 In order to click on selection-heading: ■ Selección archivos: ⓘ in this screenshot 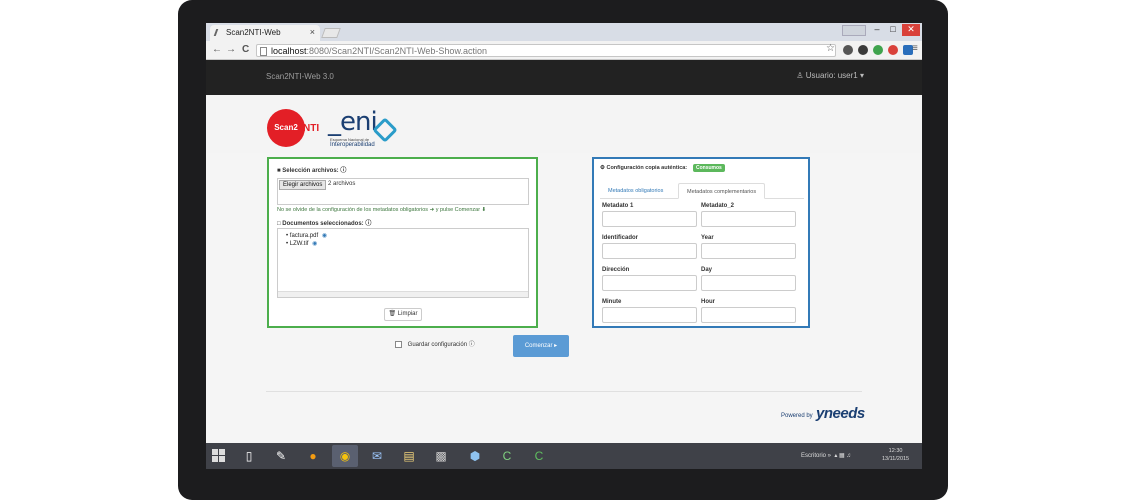, I will do `click(311, 169)`.